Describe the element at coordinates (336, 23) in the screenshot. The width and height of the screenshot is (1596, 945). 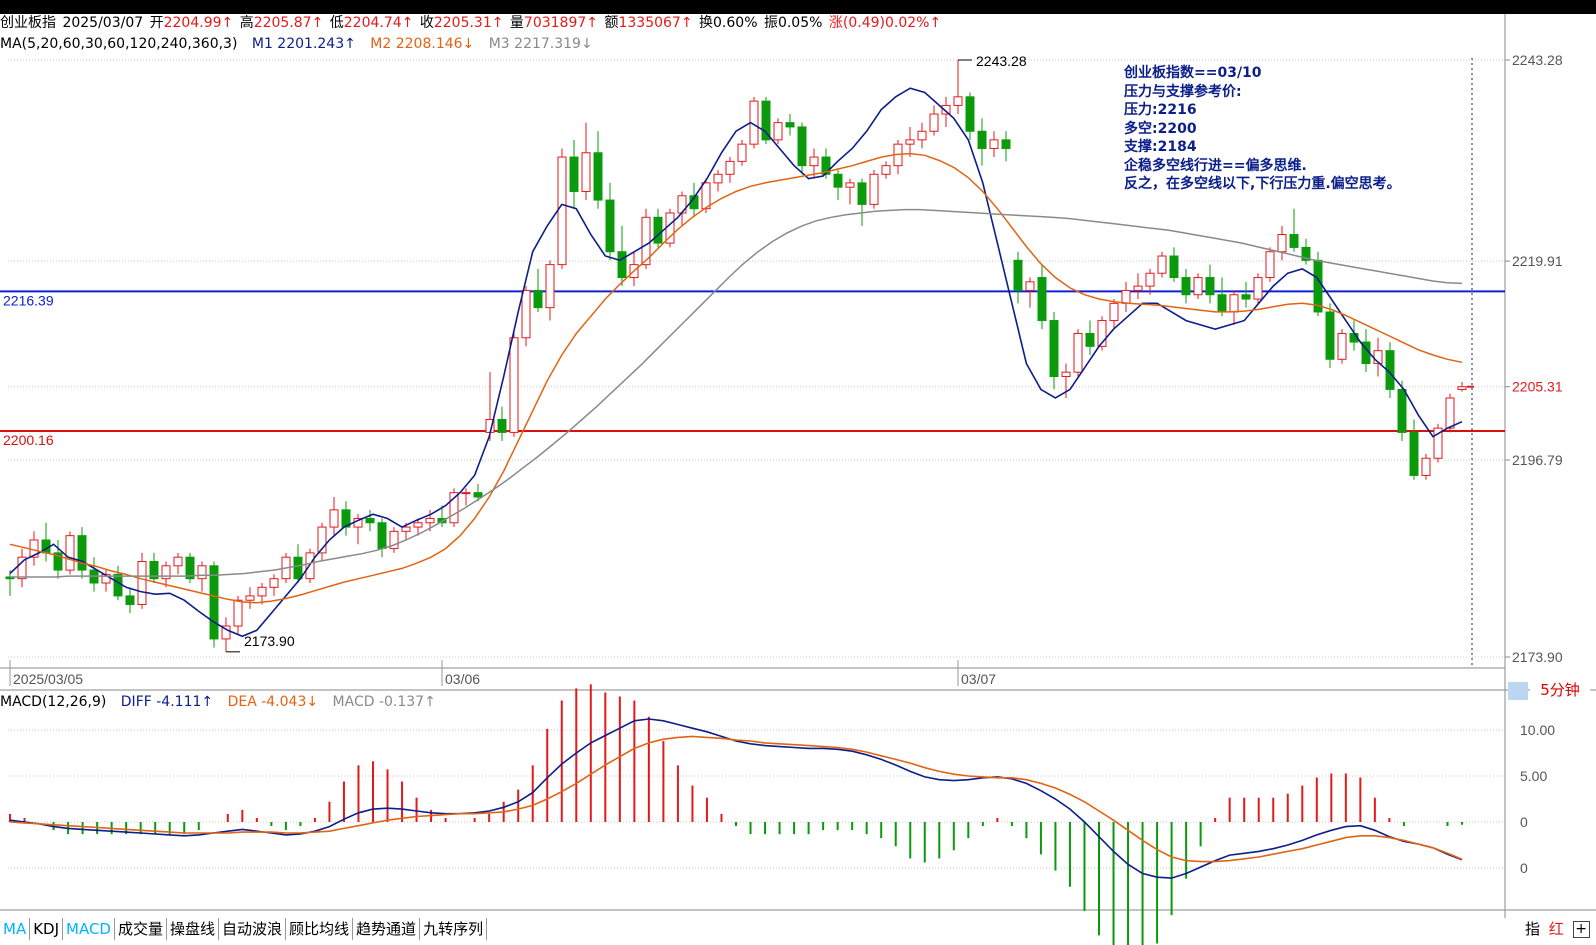
I see `low-label: 低` at that location.